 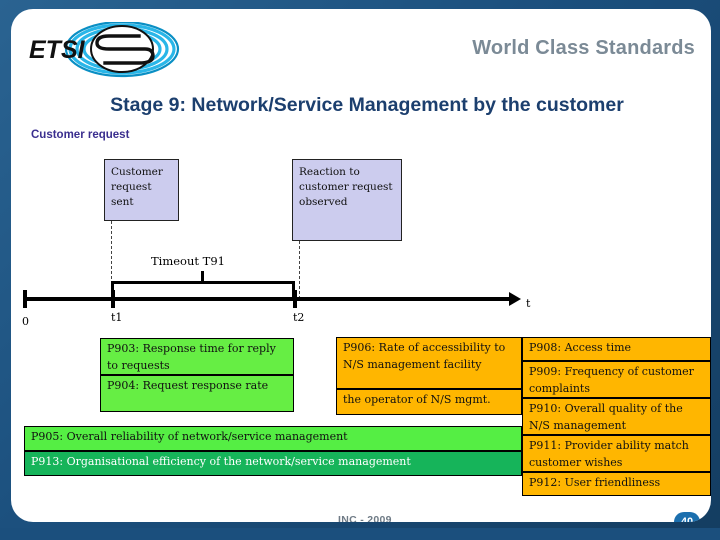 What do you see at coordinates (528, 303) in the screenshot?
I see `time-axis-label: t` at bounding box center [528, 303].